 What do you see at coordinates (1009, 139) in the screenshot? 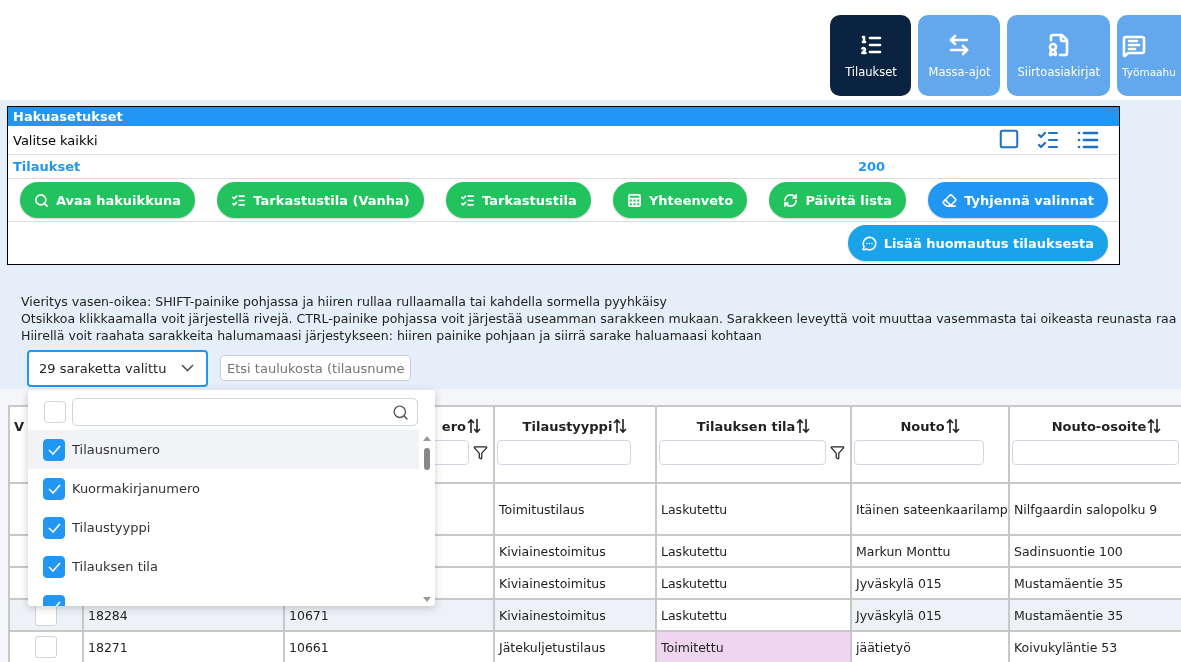
I see `checkbox-icon` at bounding box center [1009, 139].